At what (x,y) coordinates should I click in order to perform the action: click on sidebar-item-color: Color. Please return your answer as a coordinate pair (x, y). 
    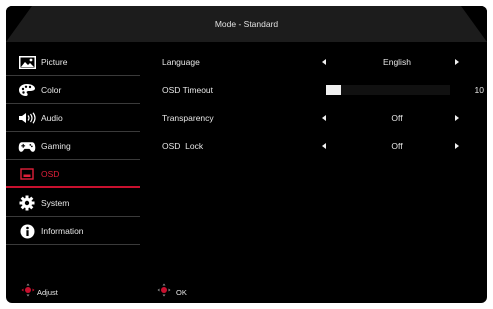
    Looking at the image, I should click on (73, 90).